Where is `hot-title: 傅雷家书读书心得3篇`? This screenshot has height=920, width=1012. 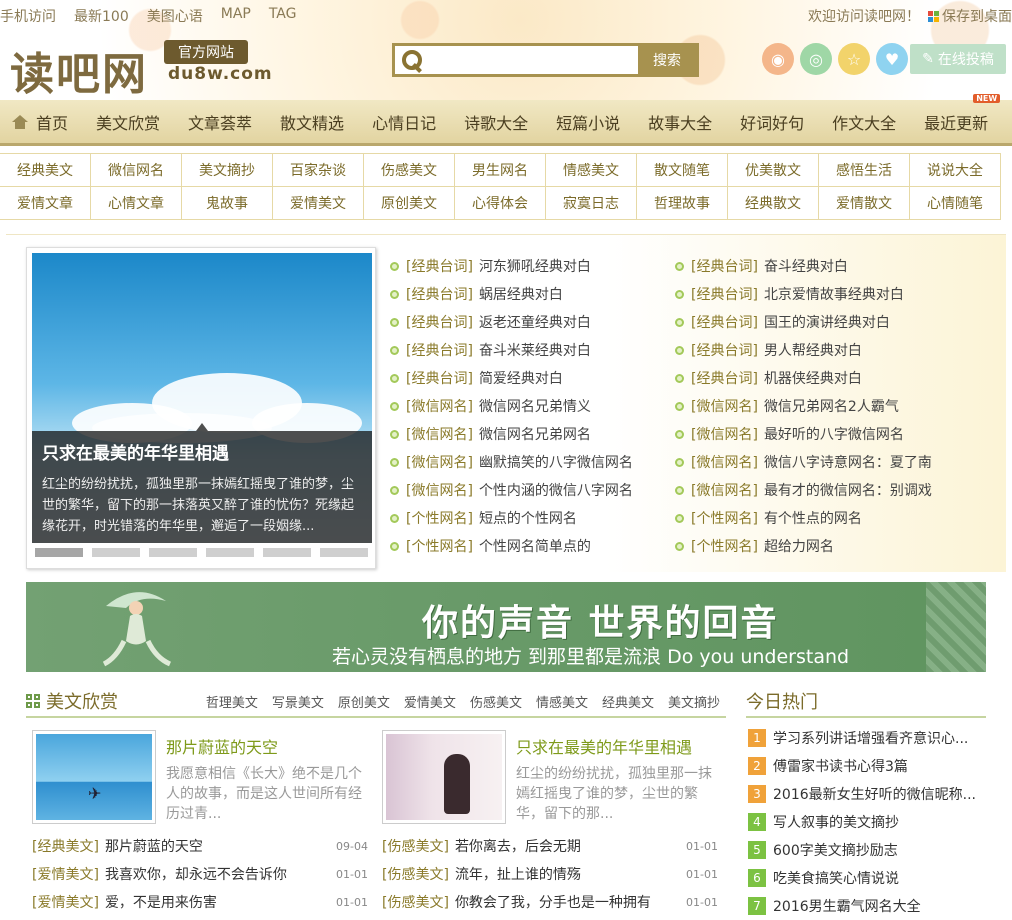
hot-title: 傅雷家书读书心得3篇 is located at coordinates (840, 766).